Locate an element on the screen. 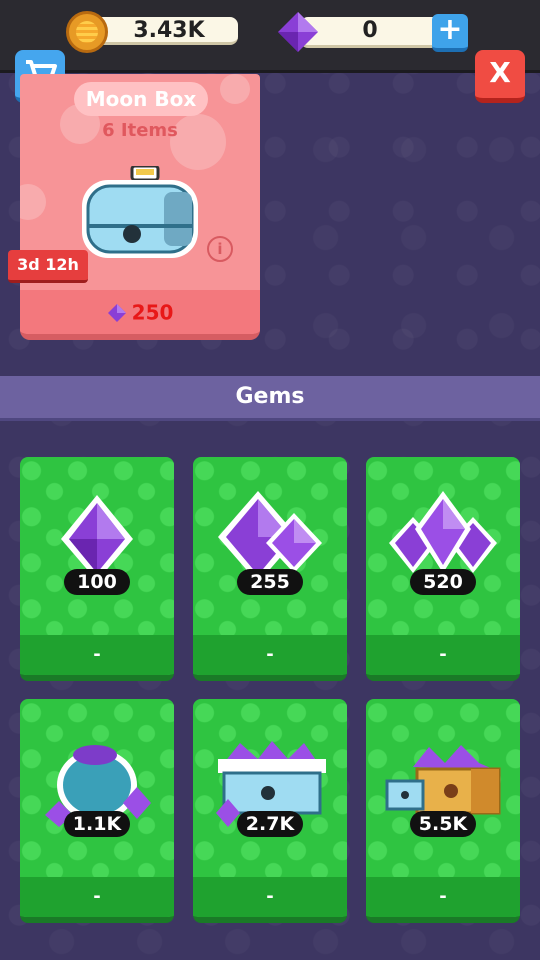 This screenshot has width=540, height=960. coin-balance: 3.43K is located at coordinates (164, 31).